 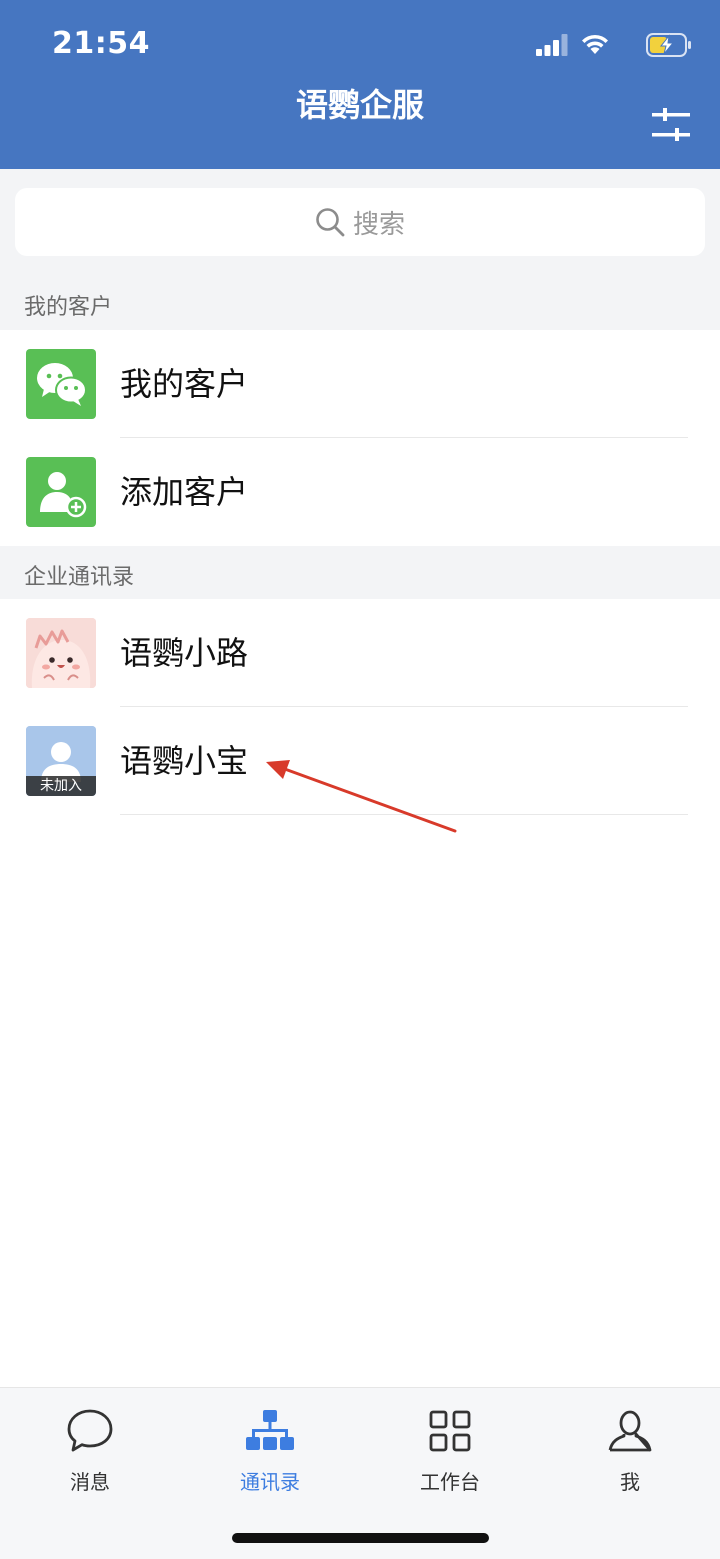 I want to click on tab-workbench: 工作台, so click(x=450, y=1451).